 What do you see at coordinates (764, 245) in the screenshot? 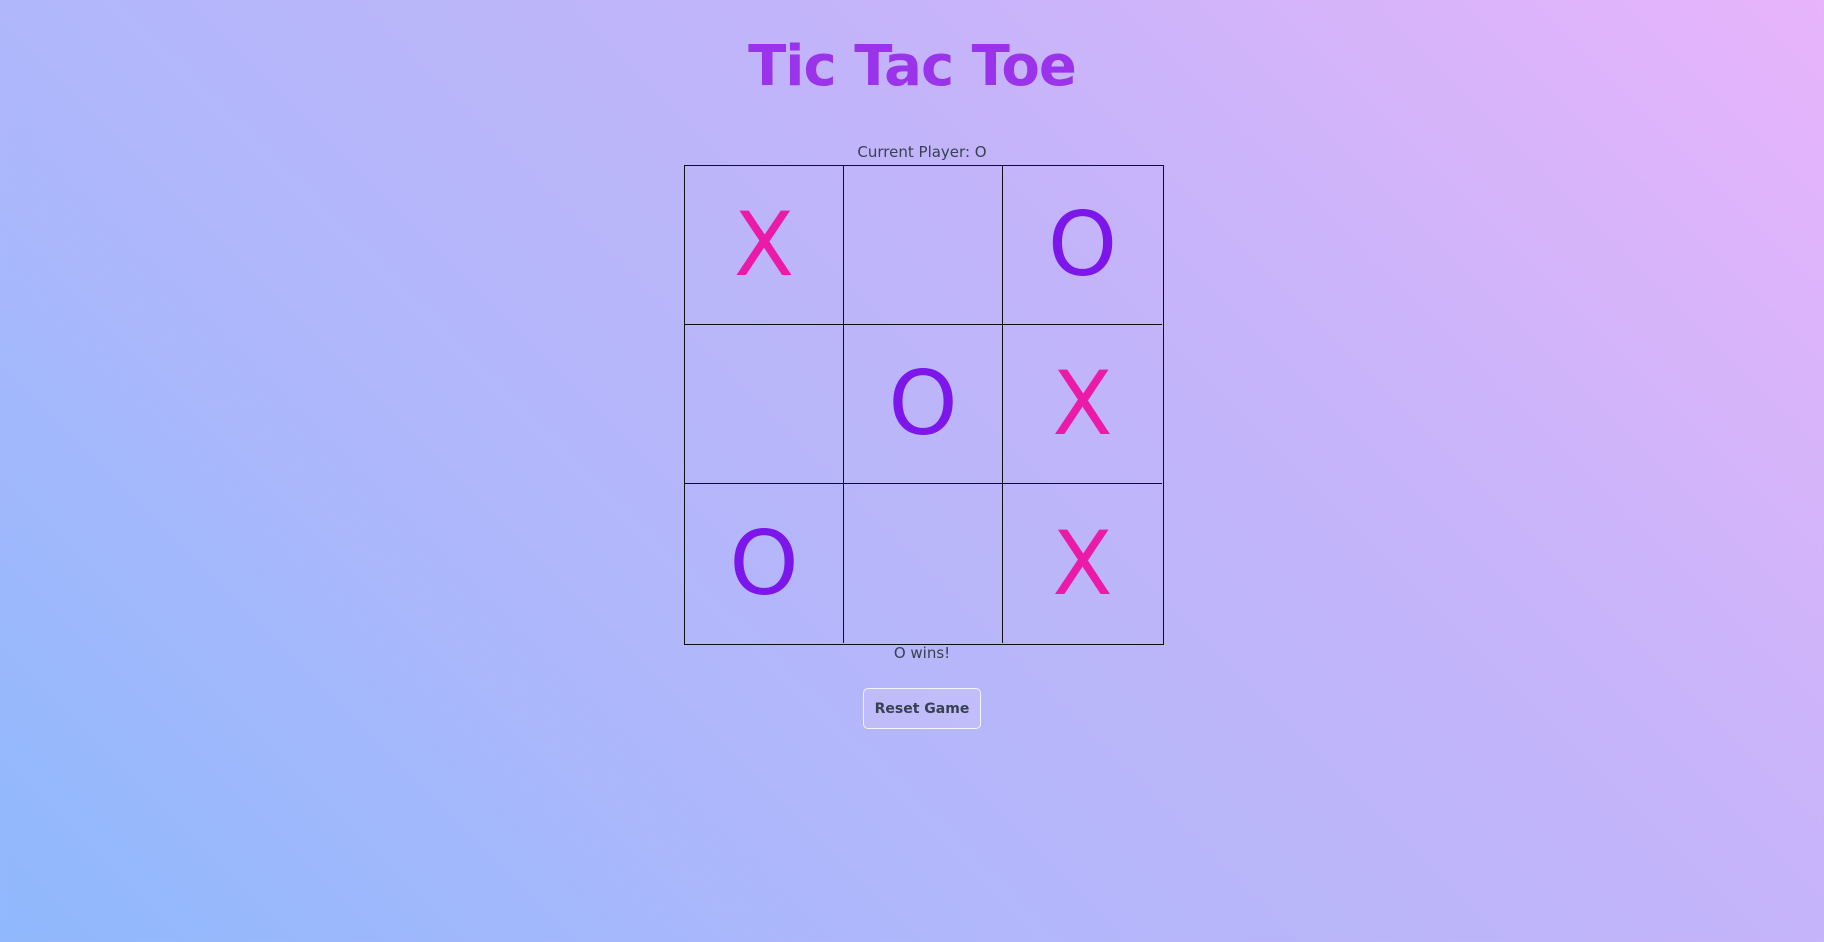
I see `board-cell-1: X` at bounding box center [764, 245].